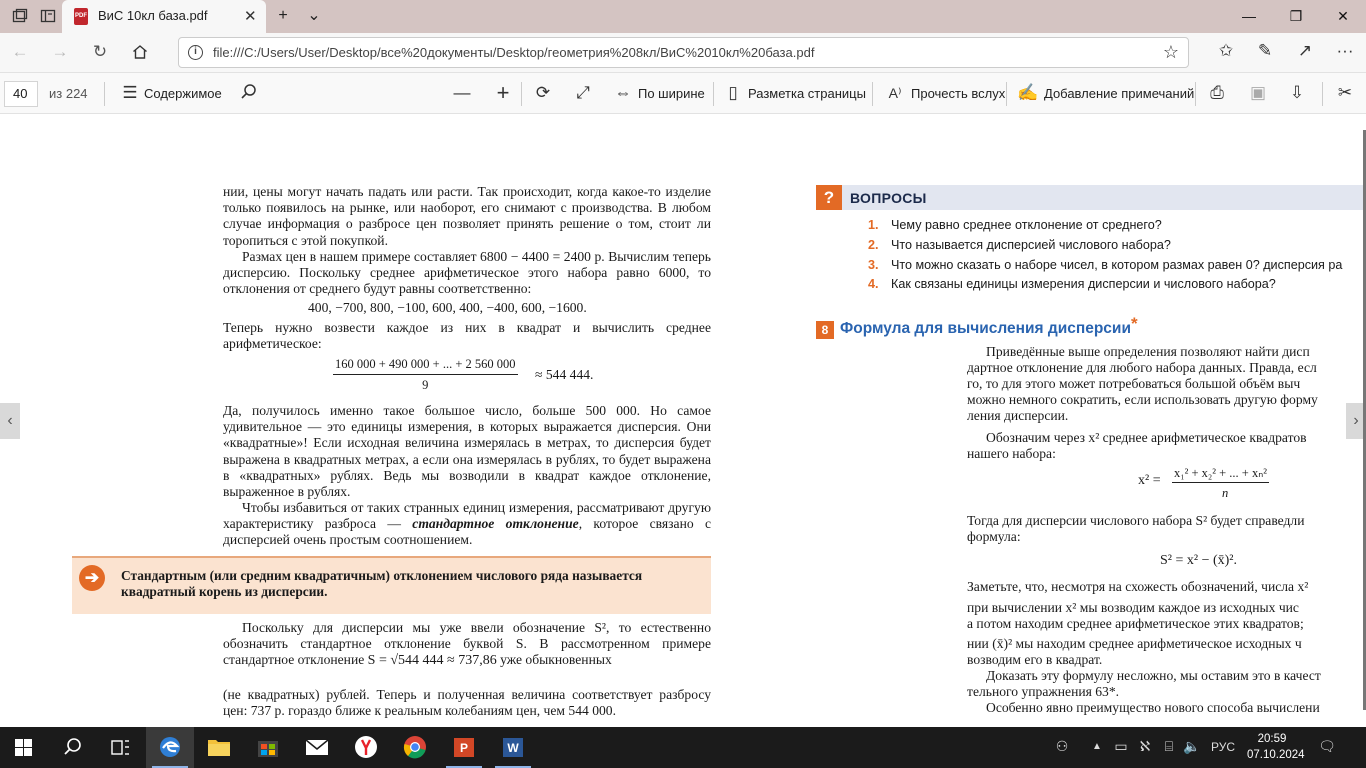  I want to click on favorite-star-icon: ☆, so click(1171, 52).